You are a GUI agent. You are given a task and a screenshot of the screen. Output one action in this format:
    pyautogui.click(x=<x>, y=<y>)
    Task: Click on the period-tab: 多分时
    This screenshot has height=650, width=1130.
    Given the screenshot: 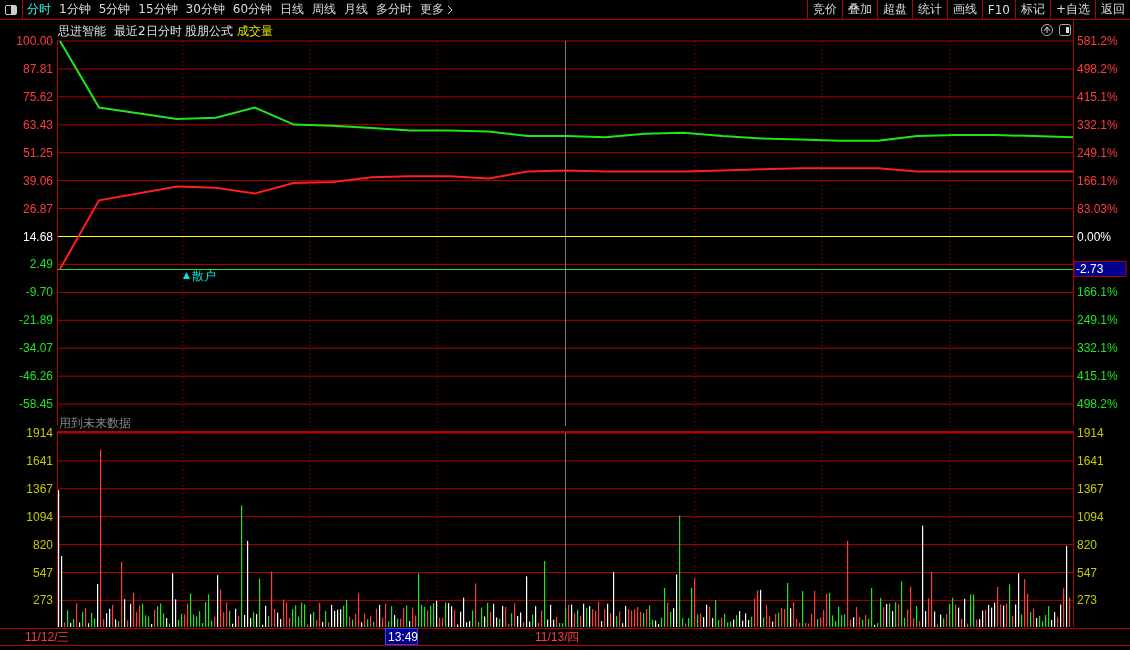 What is the action you would take?
    pyautogui.click(x=394, y=9)
    